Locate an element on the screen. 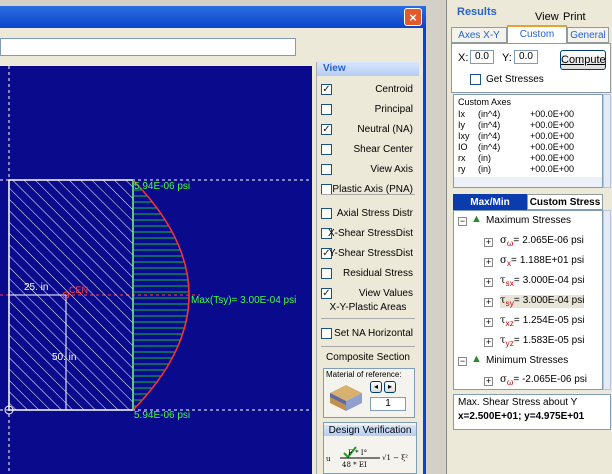 Image resolution: width=612 pixels, height=474 pixels. stress-row: σω= 2.065E-06 psi is located at coordinates (542, 241).